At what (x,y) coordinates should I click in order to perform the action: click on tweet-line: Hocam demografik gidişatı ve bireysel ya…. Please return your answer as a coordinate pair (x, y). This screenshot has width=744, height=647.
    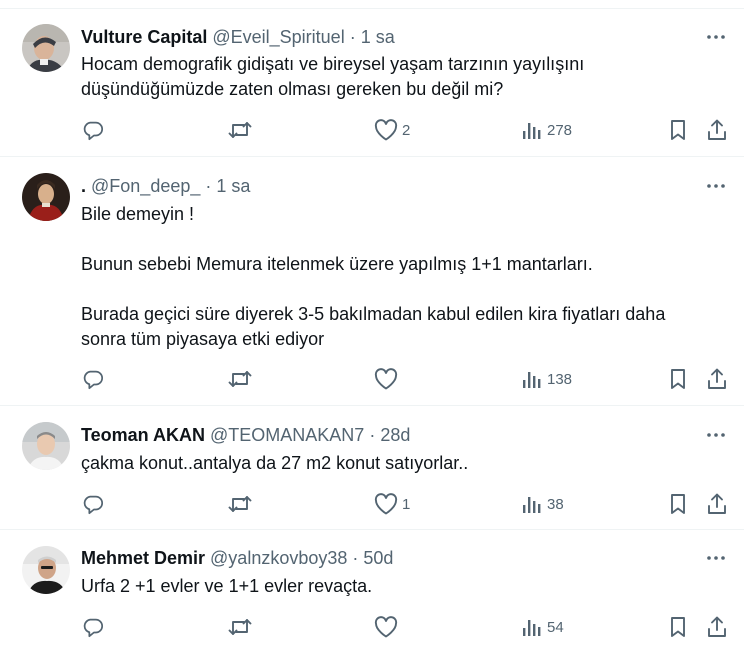
    Looking at the image, I should click on (333, 64).